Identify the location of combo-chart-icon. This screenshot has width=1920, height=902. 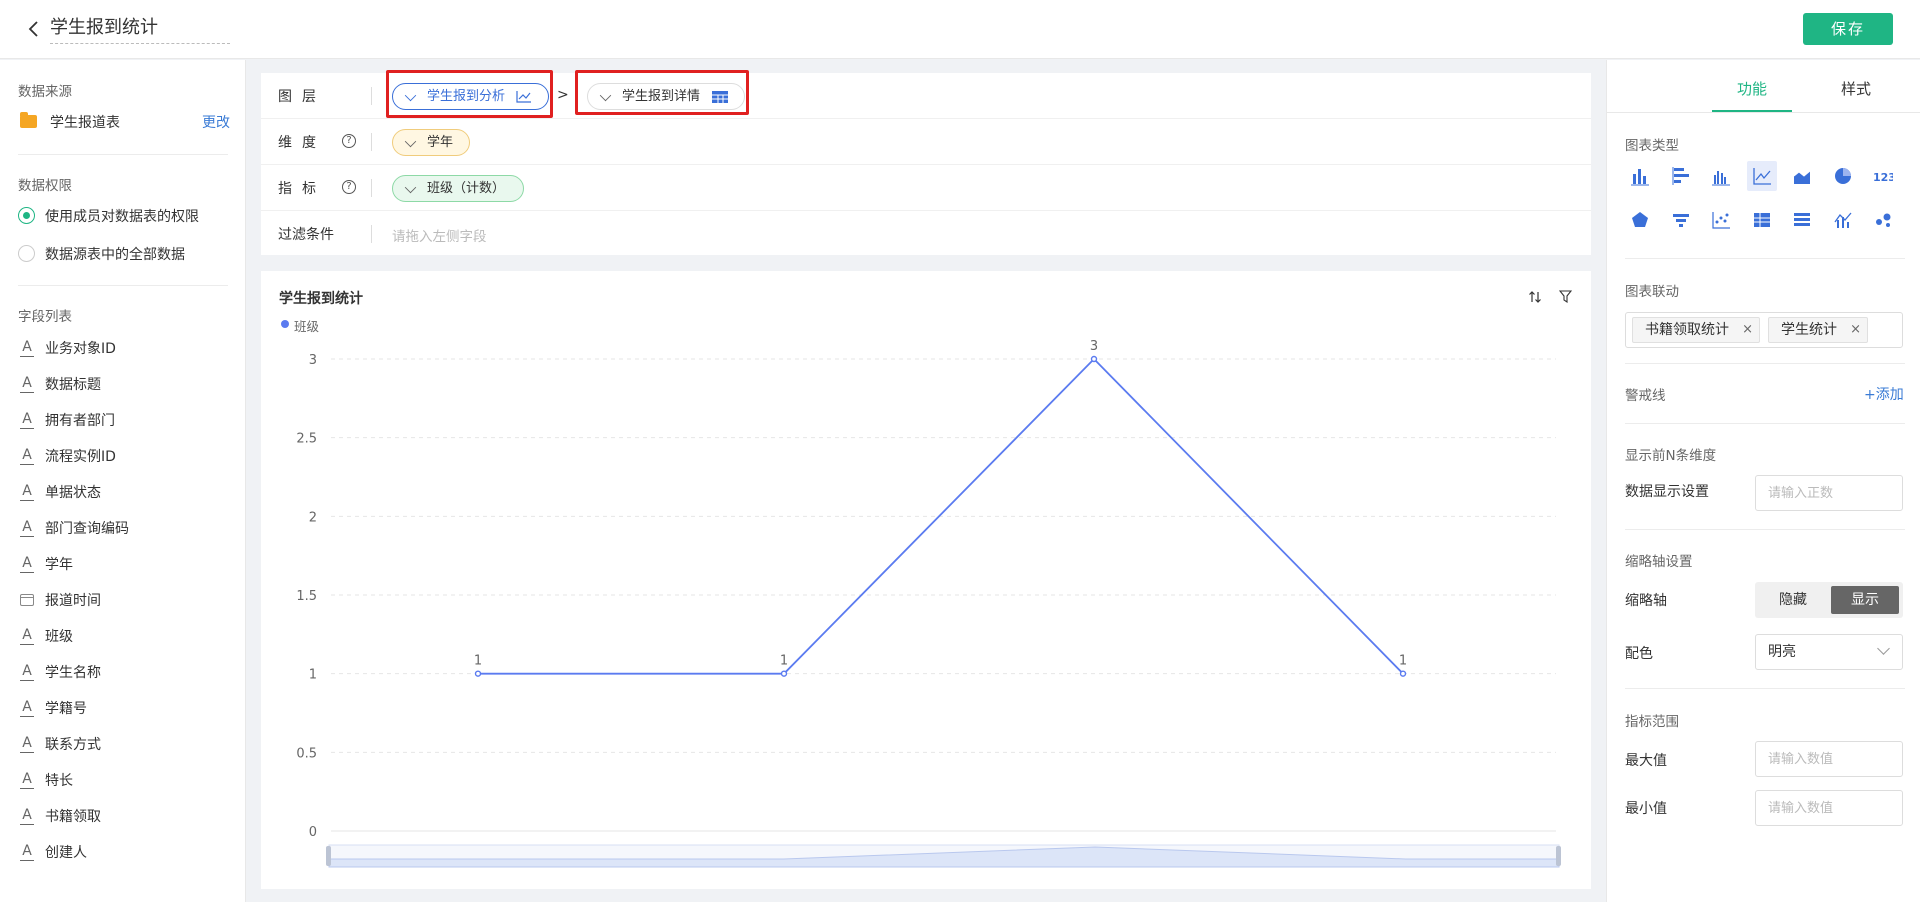
(1843, 220).